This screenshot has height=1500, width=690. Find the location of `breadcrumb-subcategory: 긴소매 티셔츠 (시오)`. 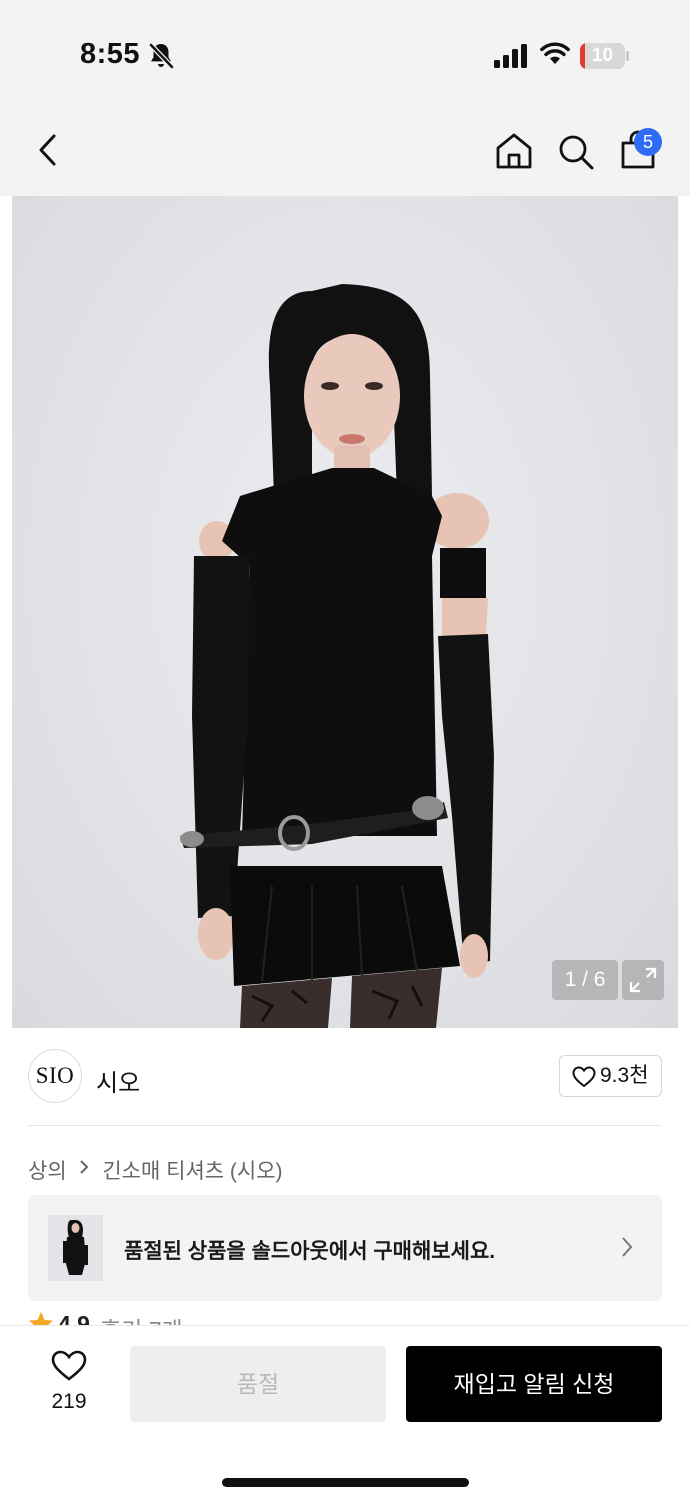

breadcrumb-subcategory: 긴소매 티셔츠 (시오) is located at coordinates (192, 1171).